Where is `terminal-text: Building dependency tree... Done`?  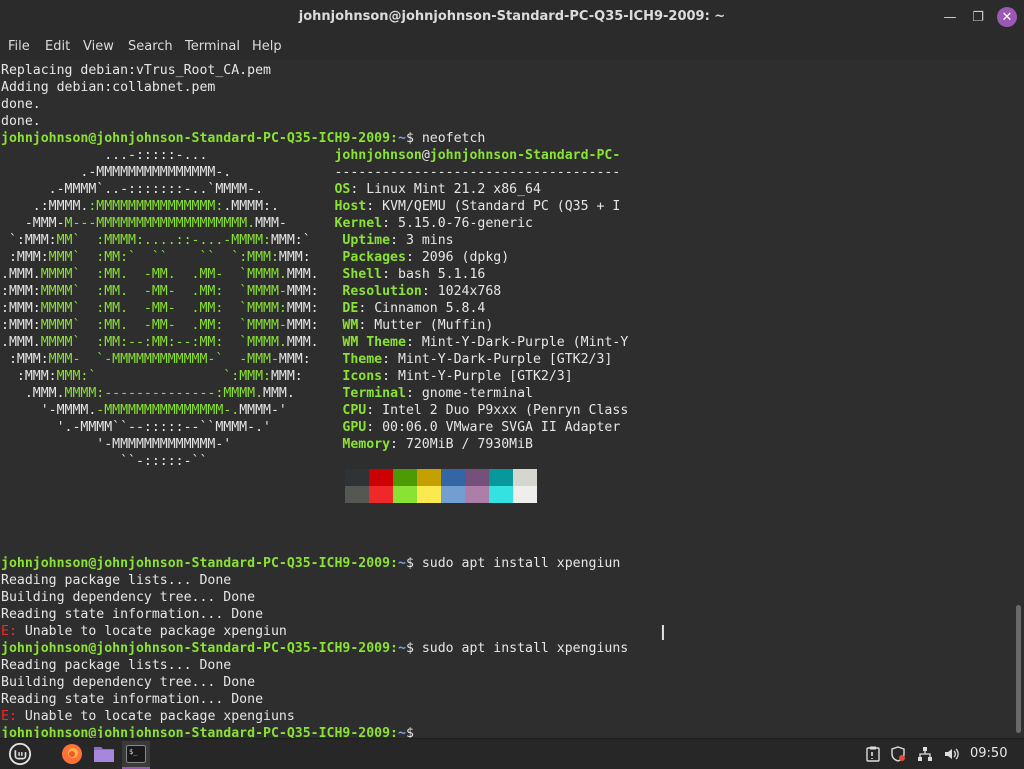
terminal-text: Building dependency tree... Done is located at coordinates (128, 597).